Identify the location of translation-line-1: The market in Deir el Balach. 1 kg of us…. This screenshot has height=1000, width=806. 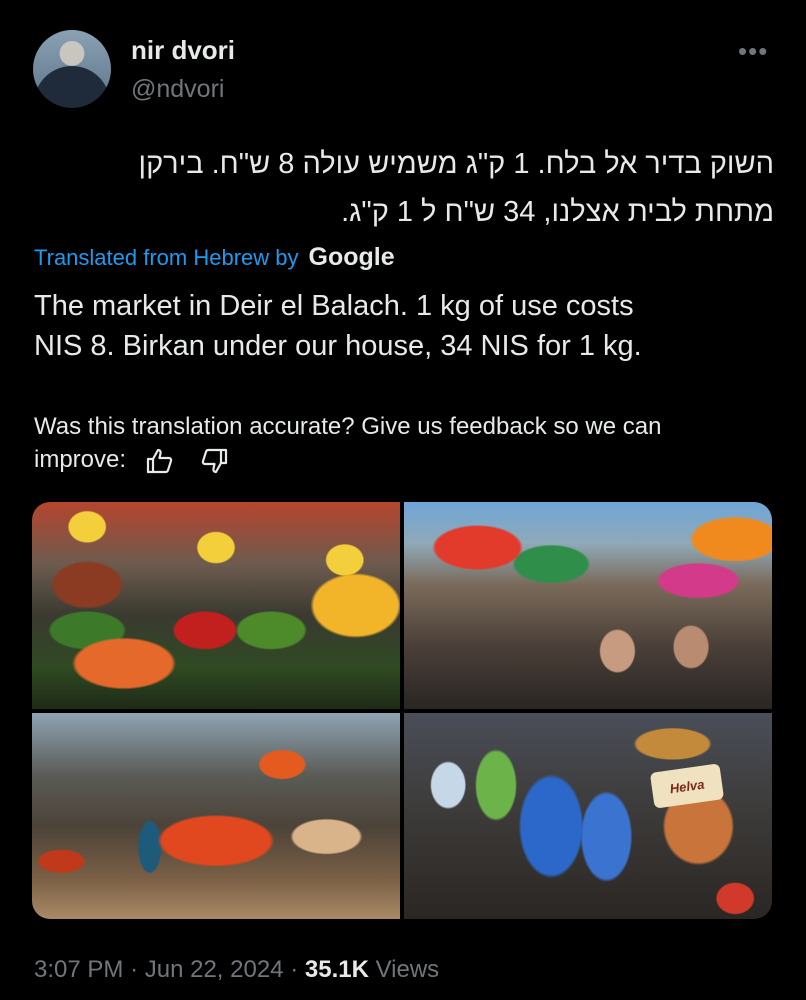
(334, 306).